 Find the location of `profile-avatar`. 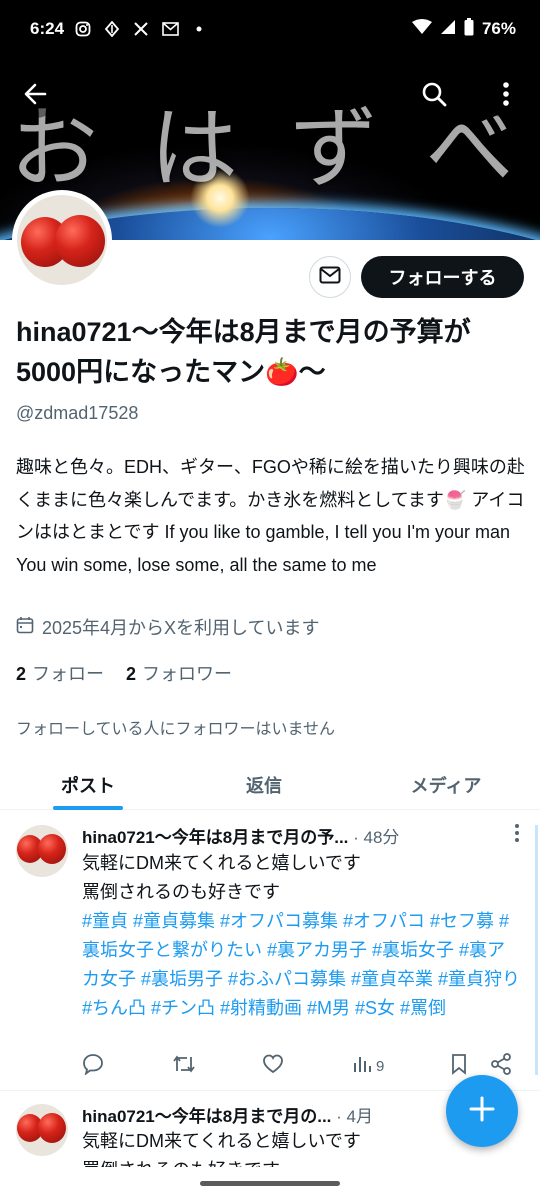

profile-avatar is located at coordinates (62, 240).